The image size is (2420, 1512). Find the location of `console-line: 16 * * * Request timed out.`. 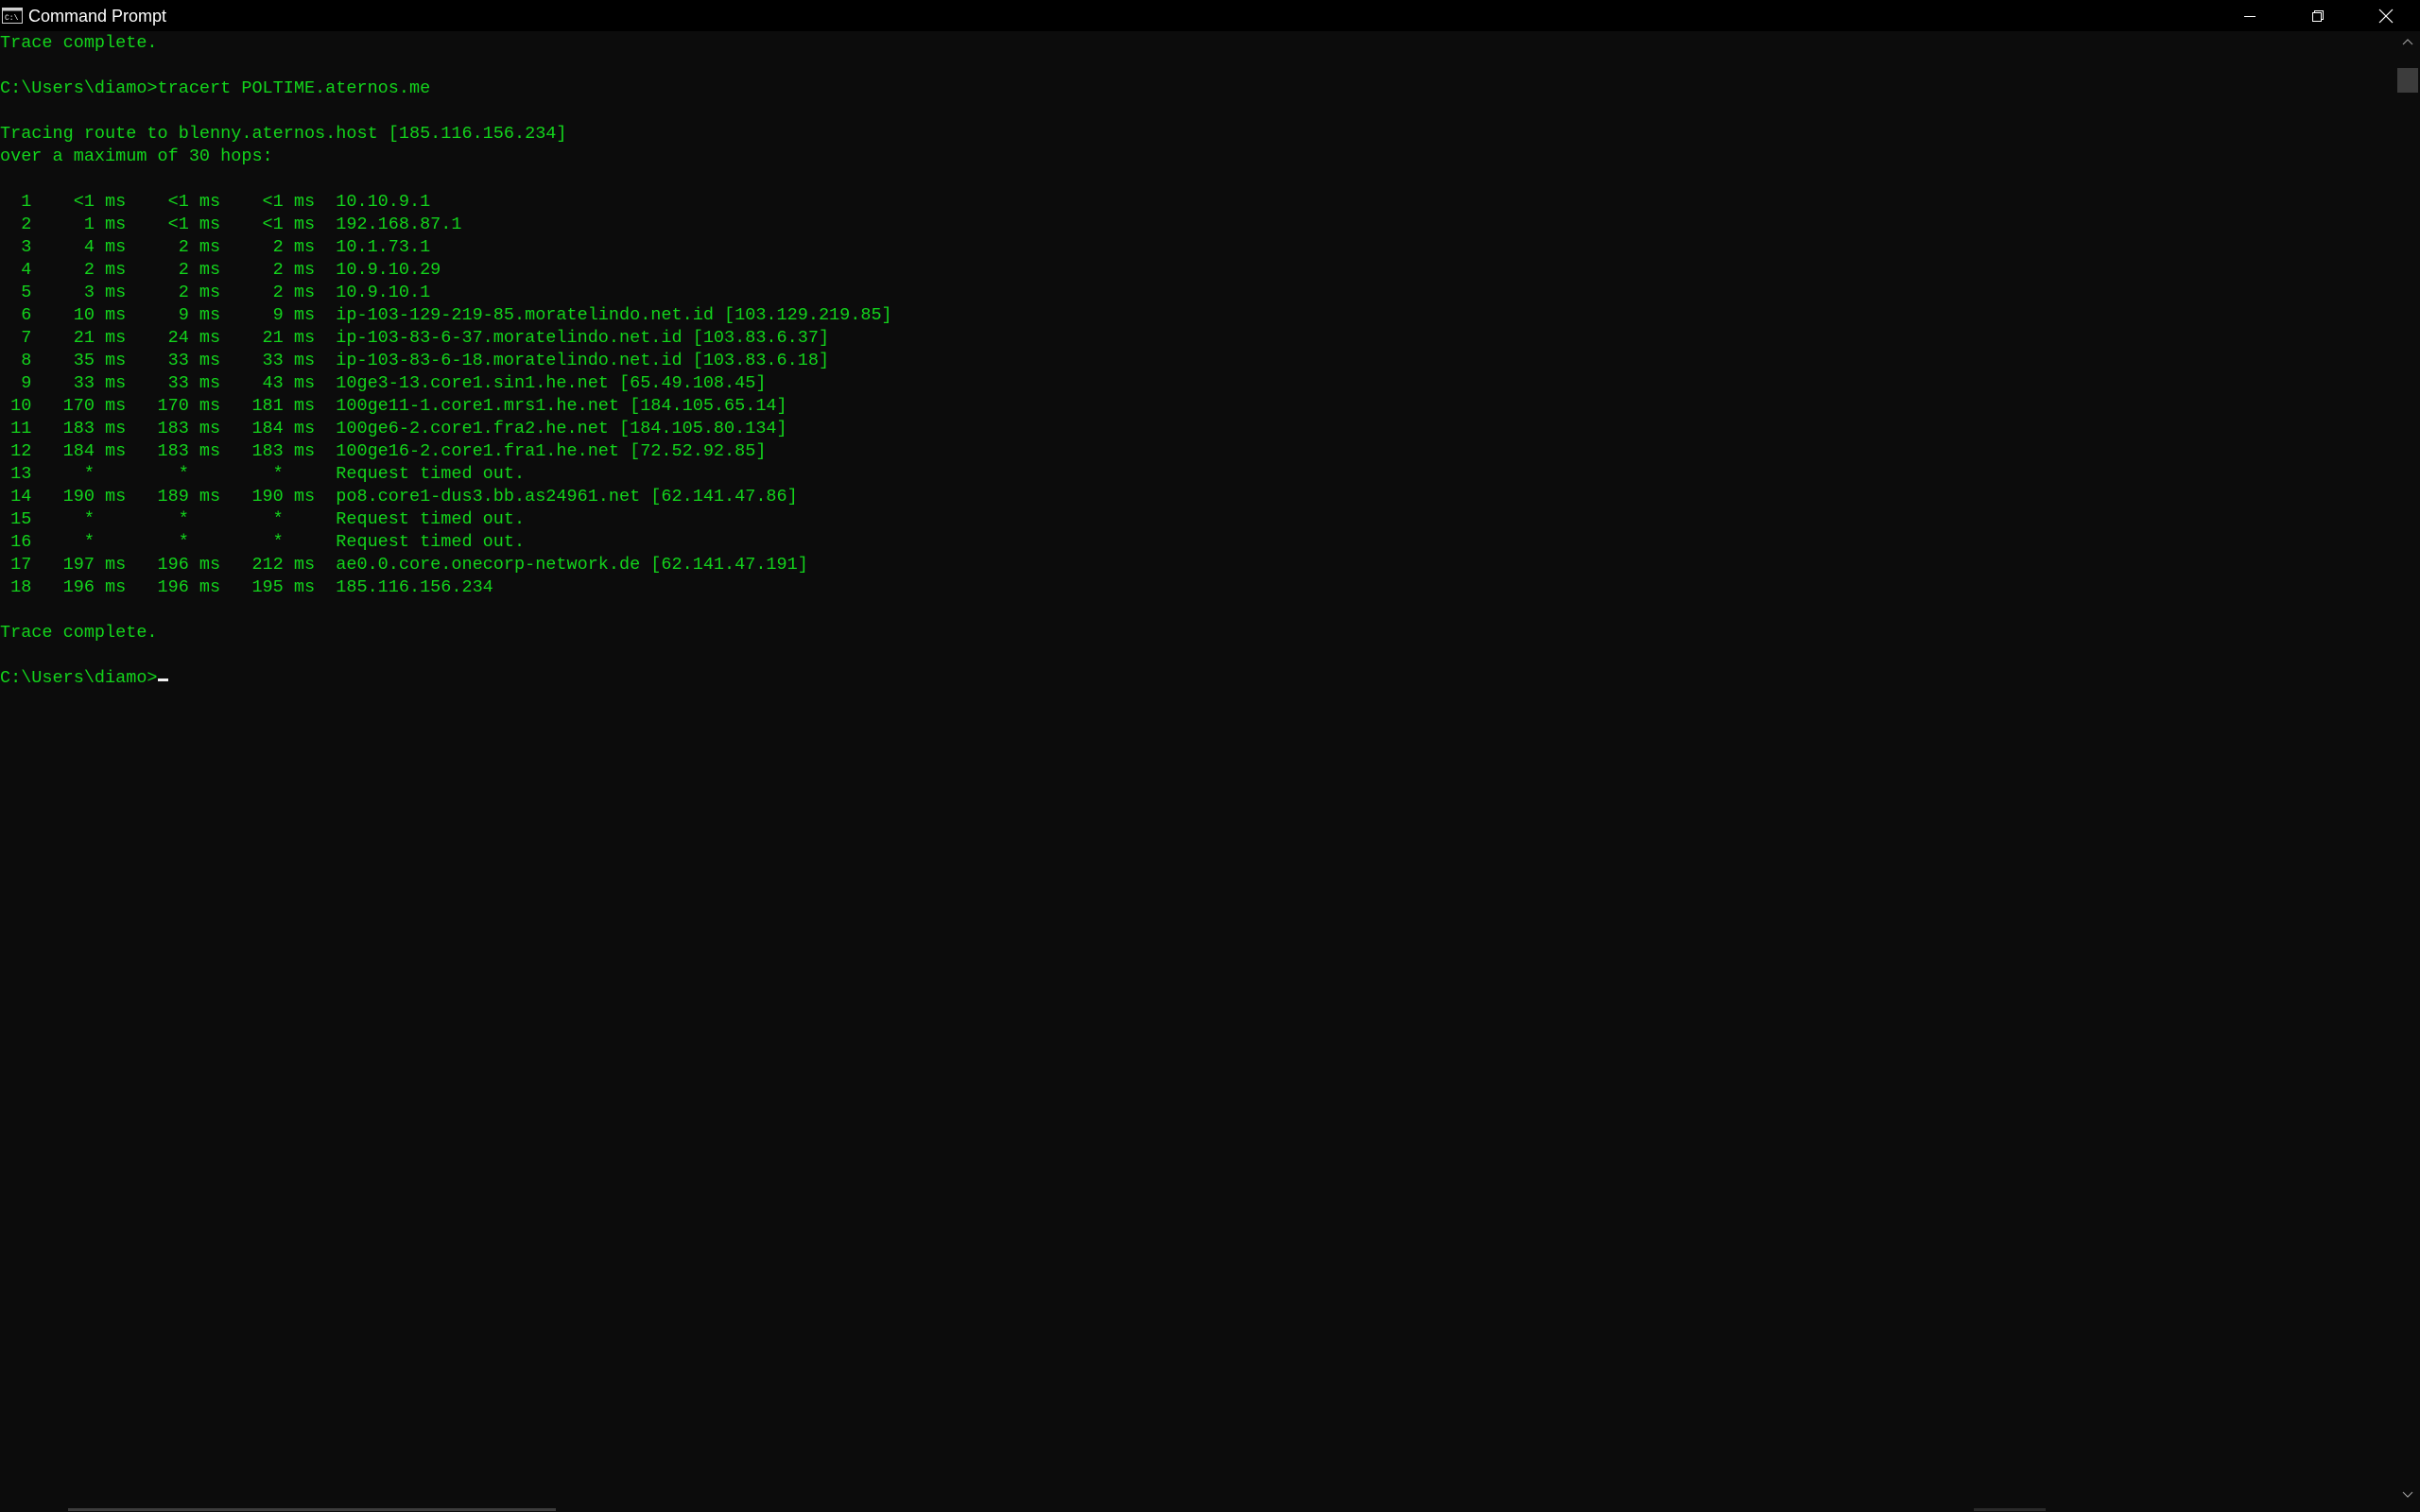

console-line: 16 * * * Request timed out. is located at coordinates (263, 542).